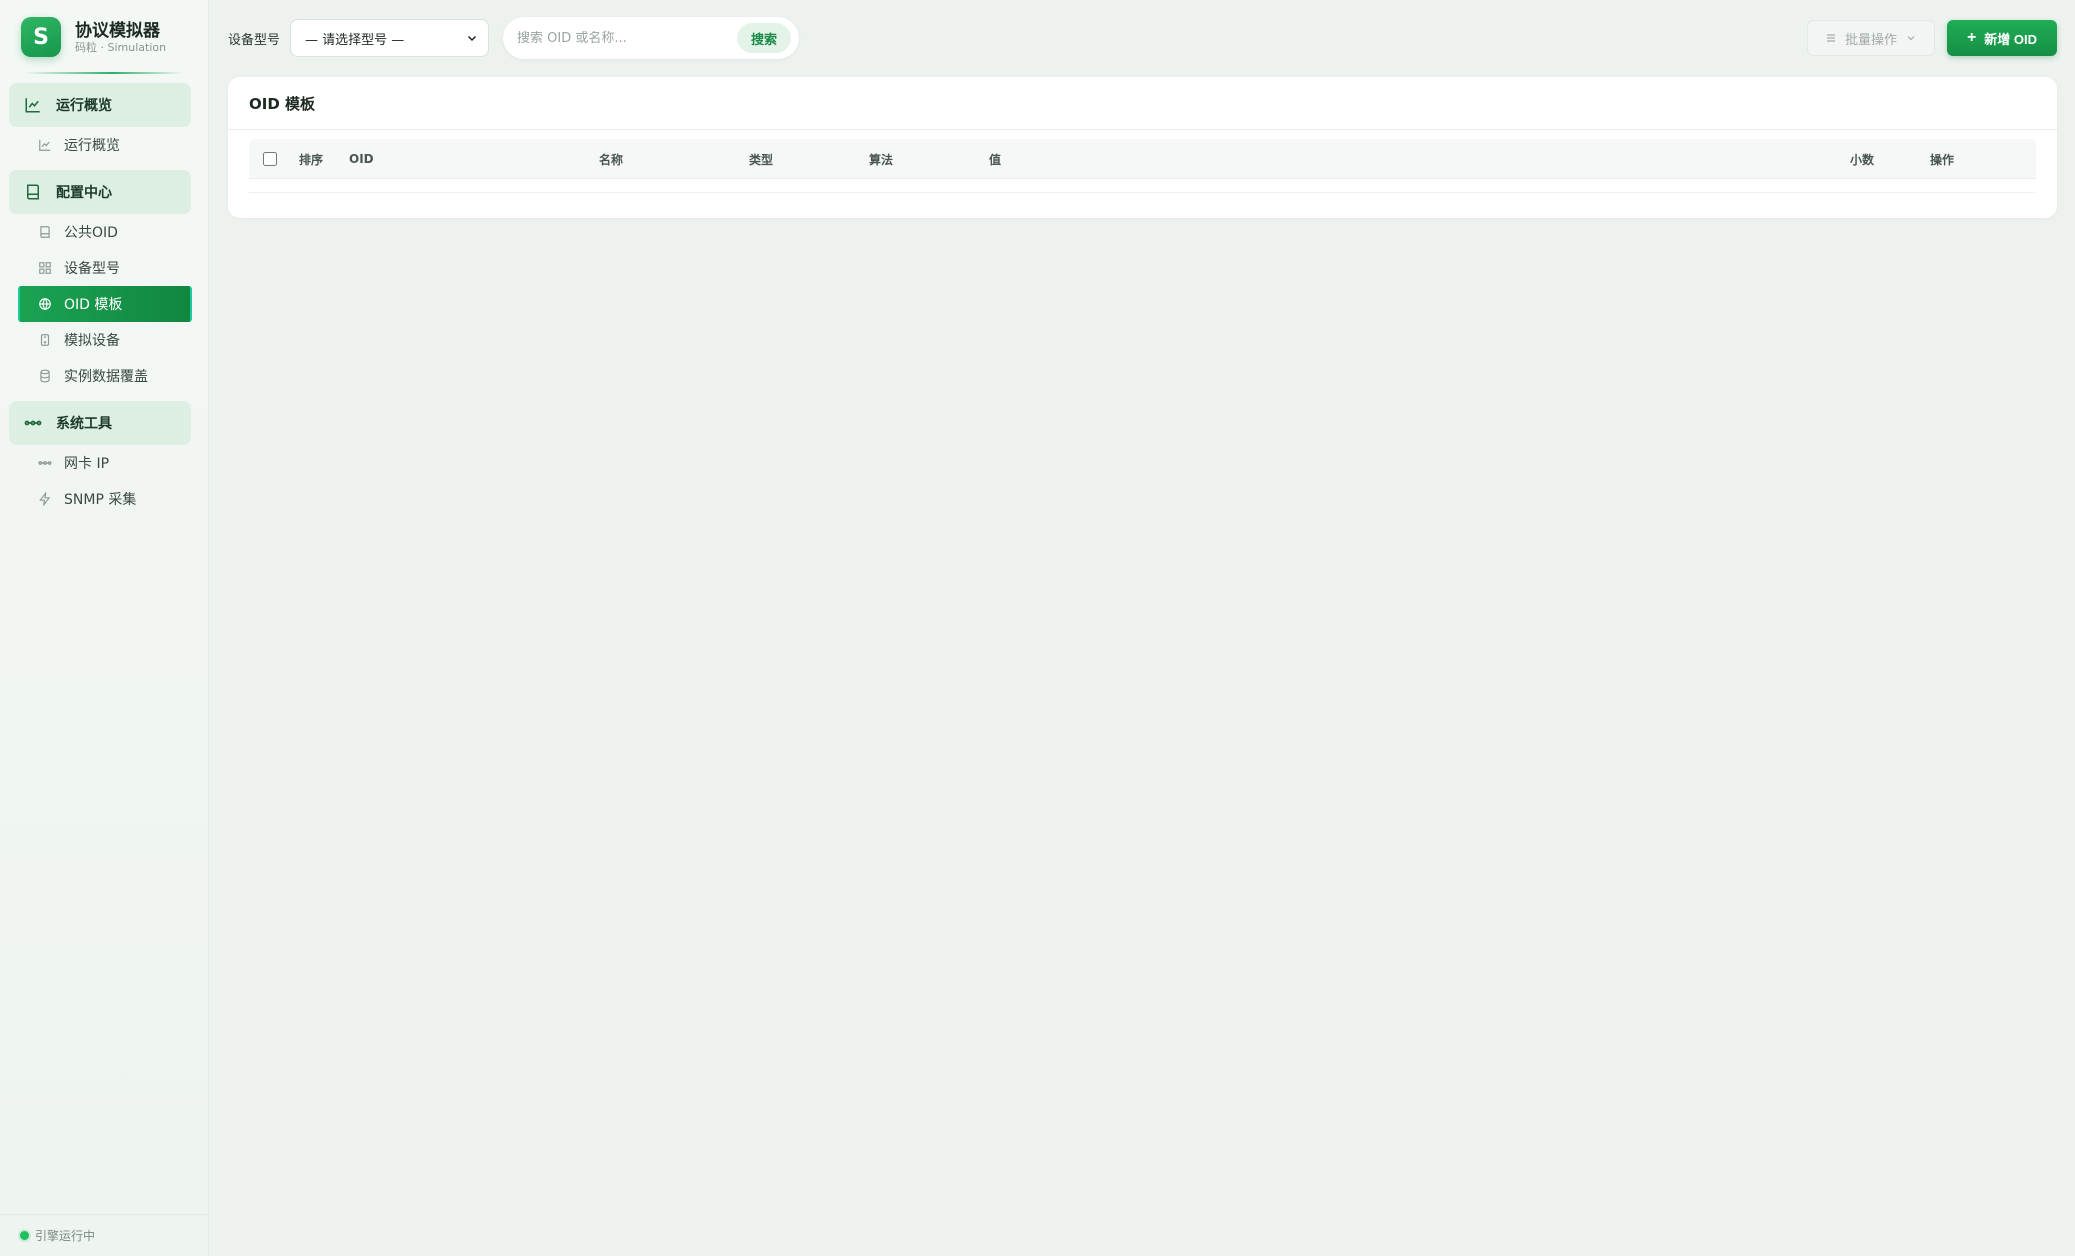 The image size is (2075, 1256). I want to click on search-box: 搜索, so click(651, 38).